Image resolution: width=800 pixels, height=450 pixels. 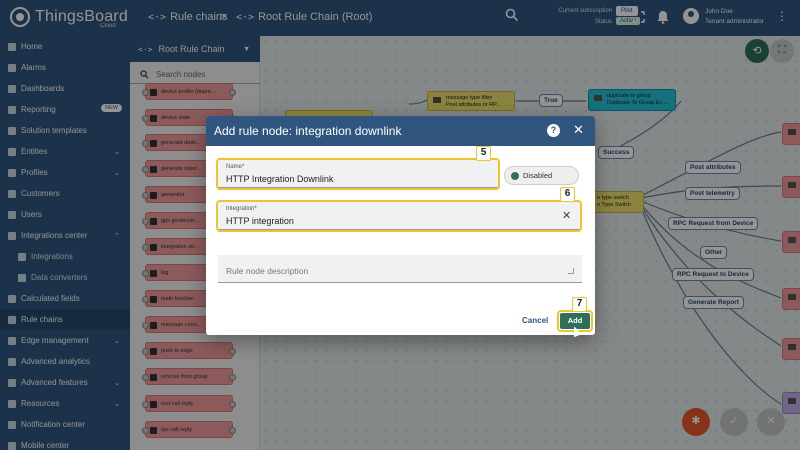 I want to click on close-icon: ✕, so click(x=578, y=130).